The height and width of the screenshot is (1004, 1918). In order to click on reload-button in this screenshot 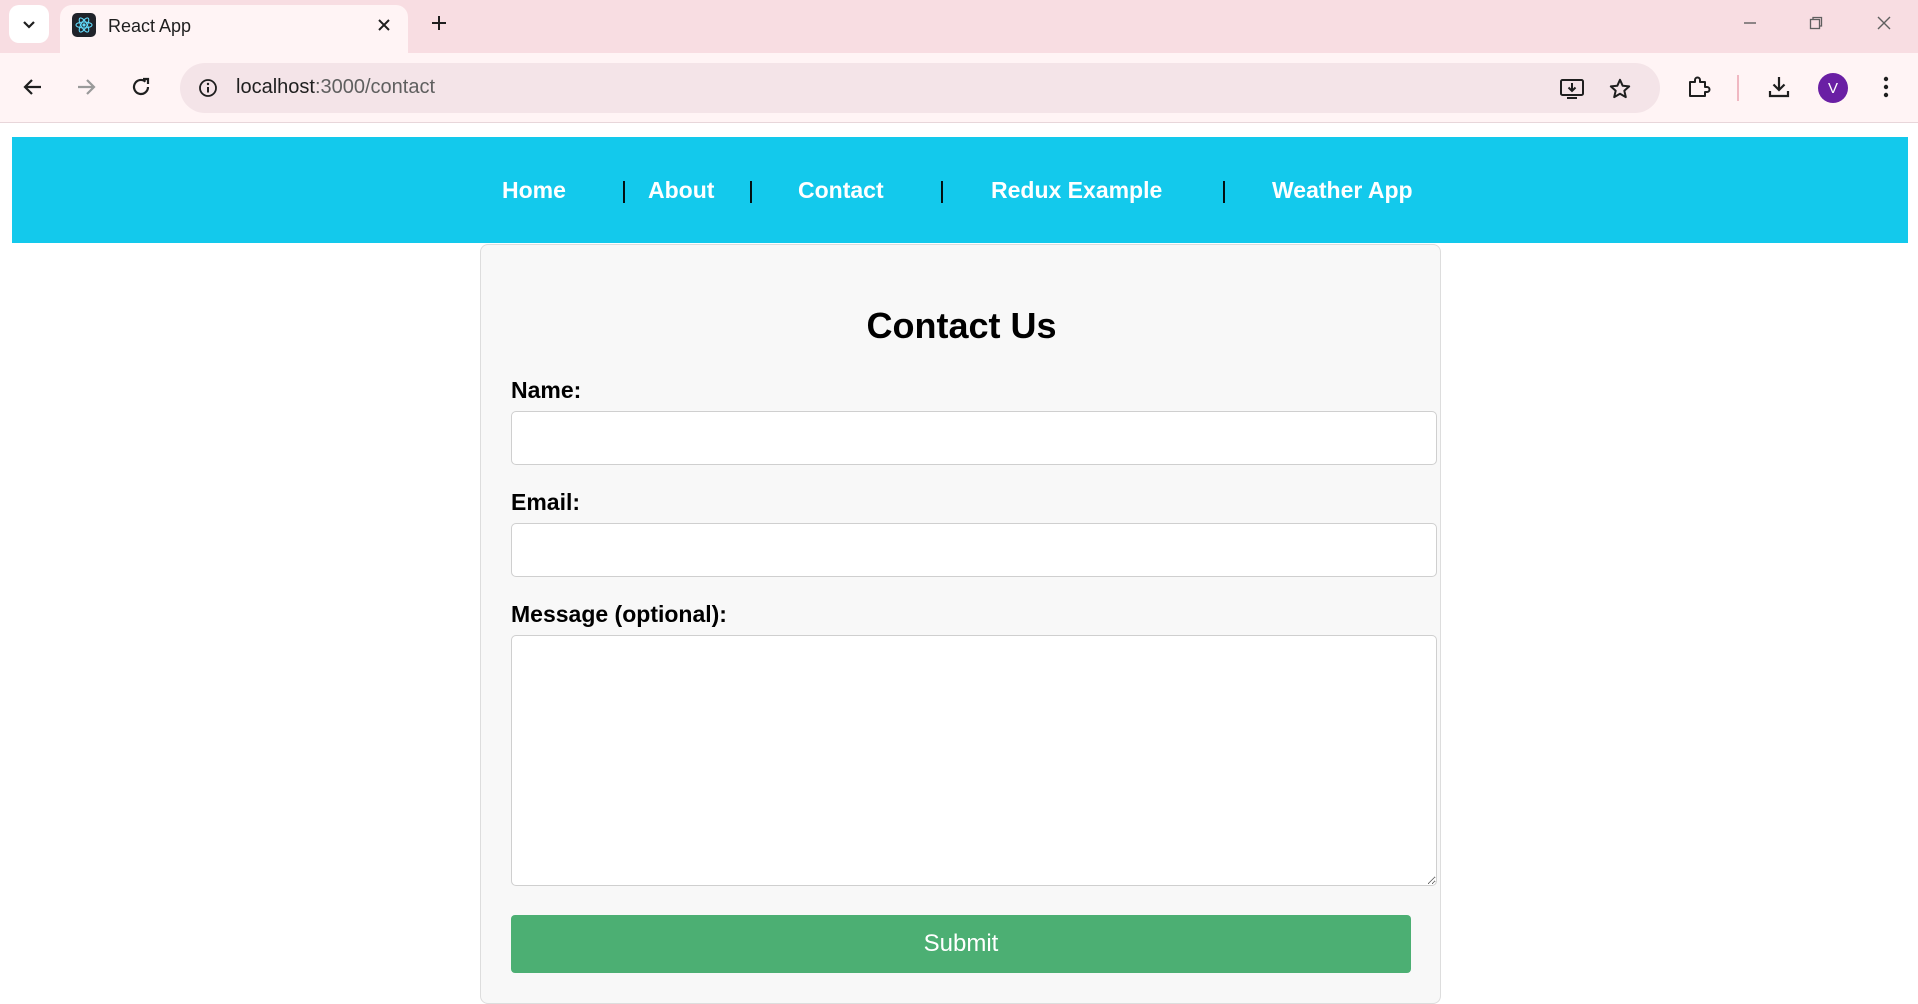, I will do `click(141, 87)`.